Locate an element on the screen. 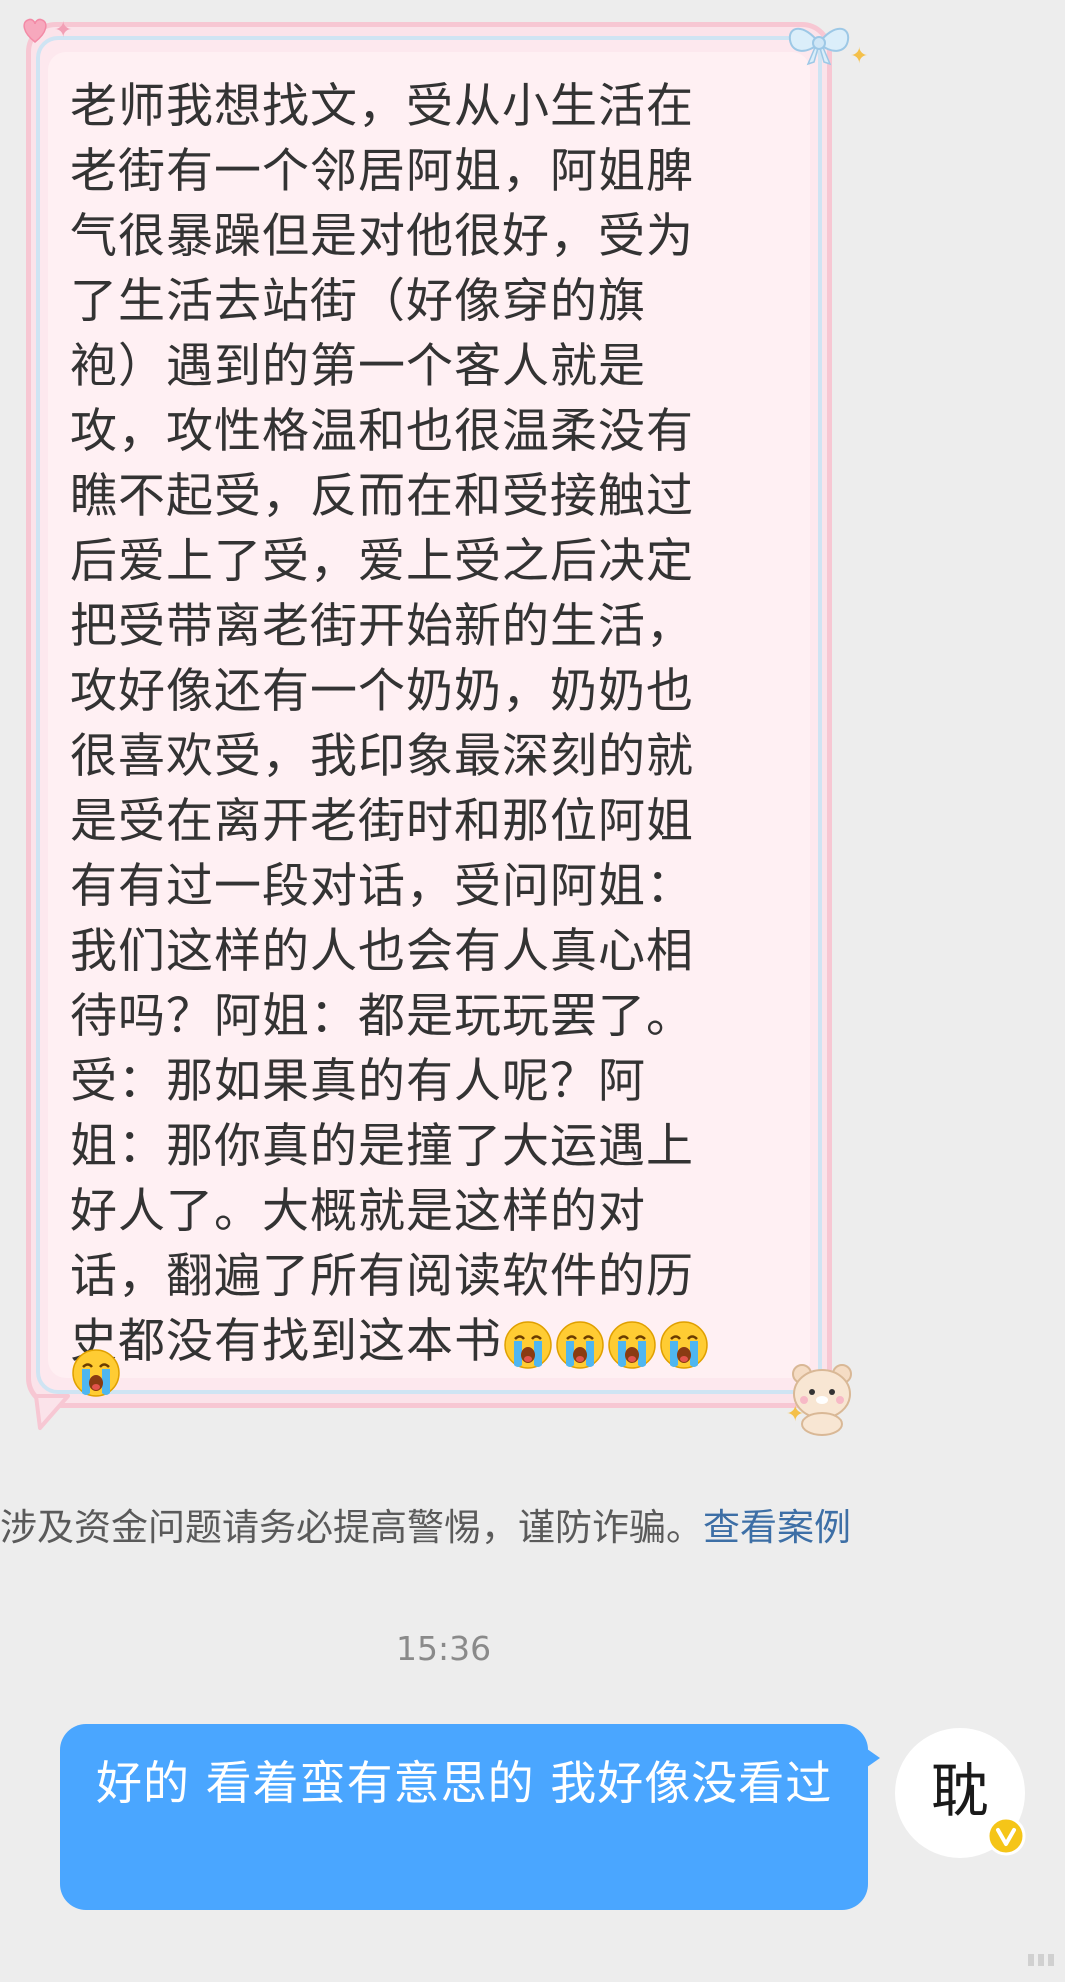 The image size is (1065, 1982). message-timestamp: 15:36 is located at coordinates (444, 1648).